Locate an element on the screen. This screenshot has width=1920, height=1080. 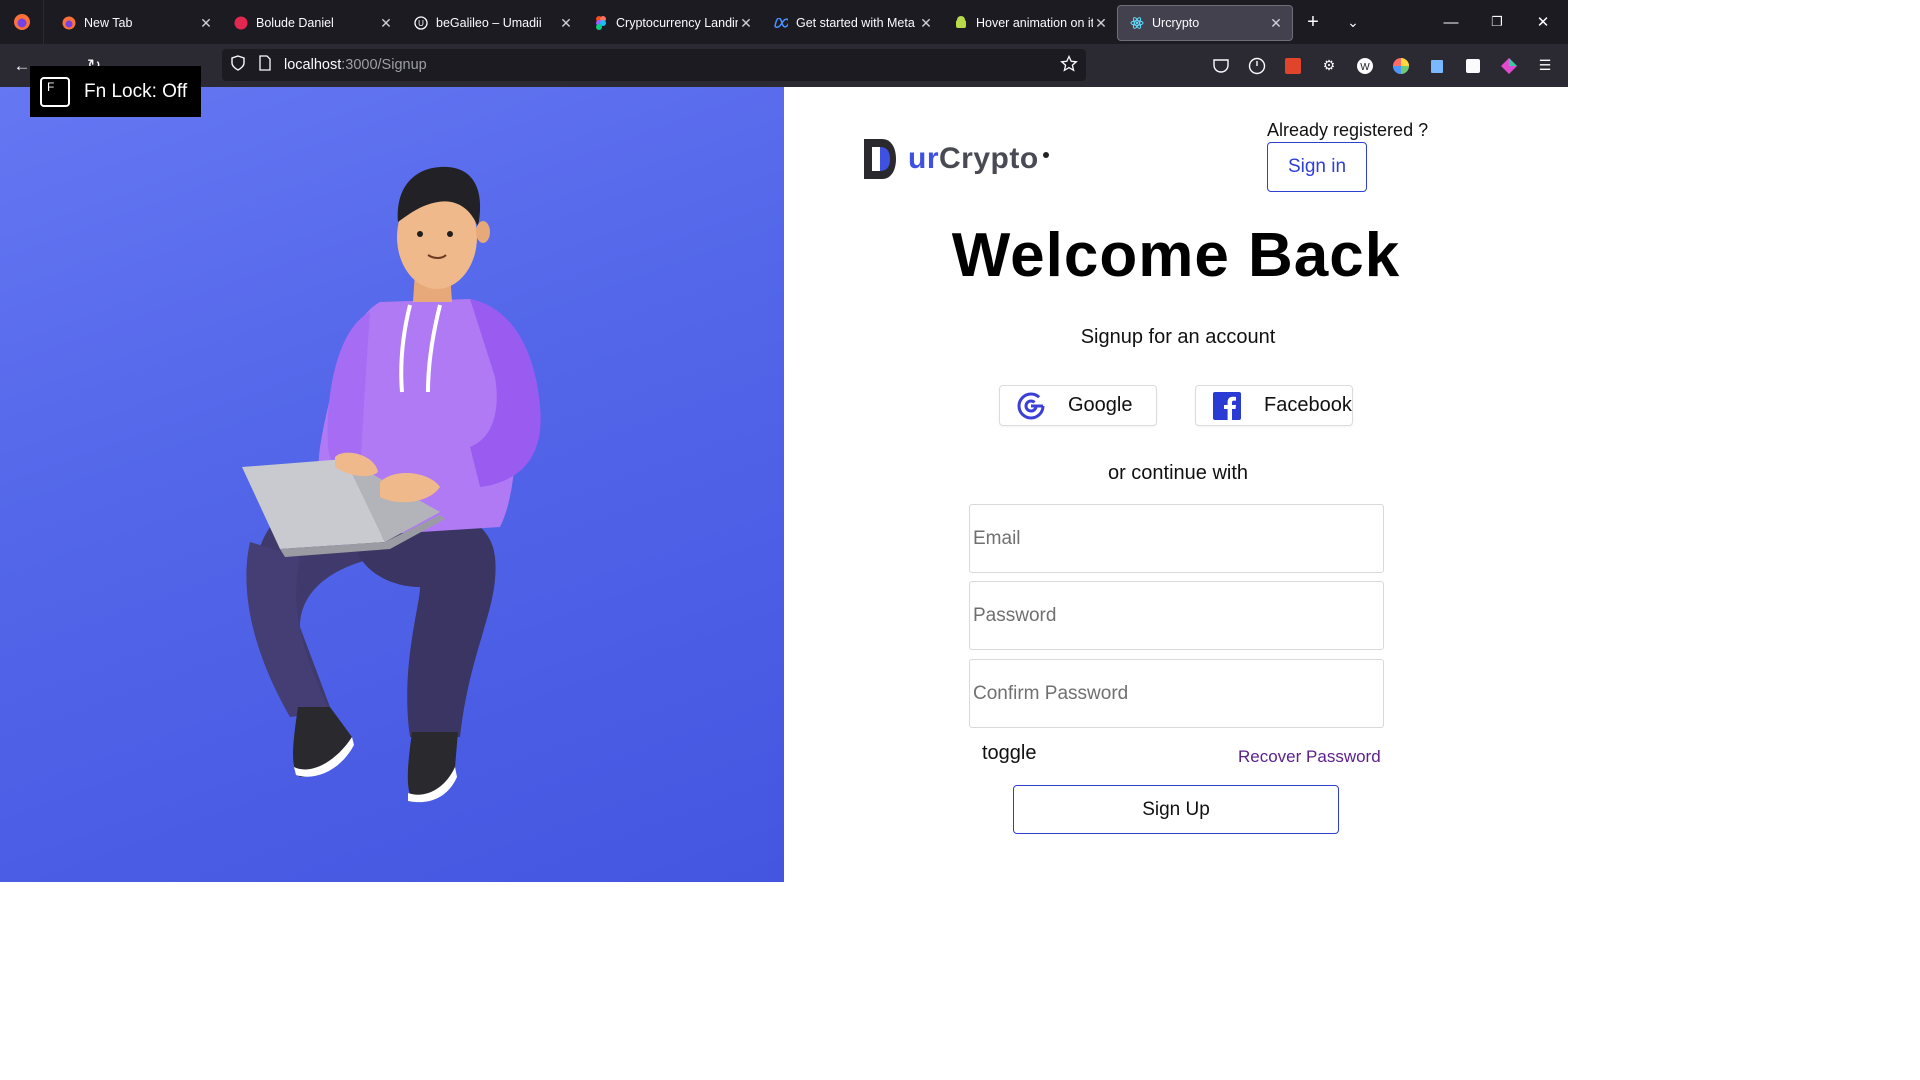
files-extension-icon is located at coordinates (1437, 66).